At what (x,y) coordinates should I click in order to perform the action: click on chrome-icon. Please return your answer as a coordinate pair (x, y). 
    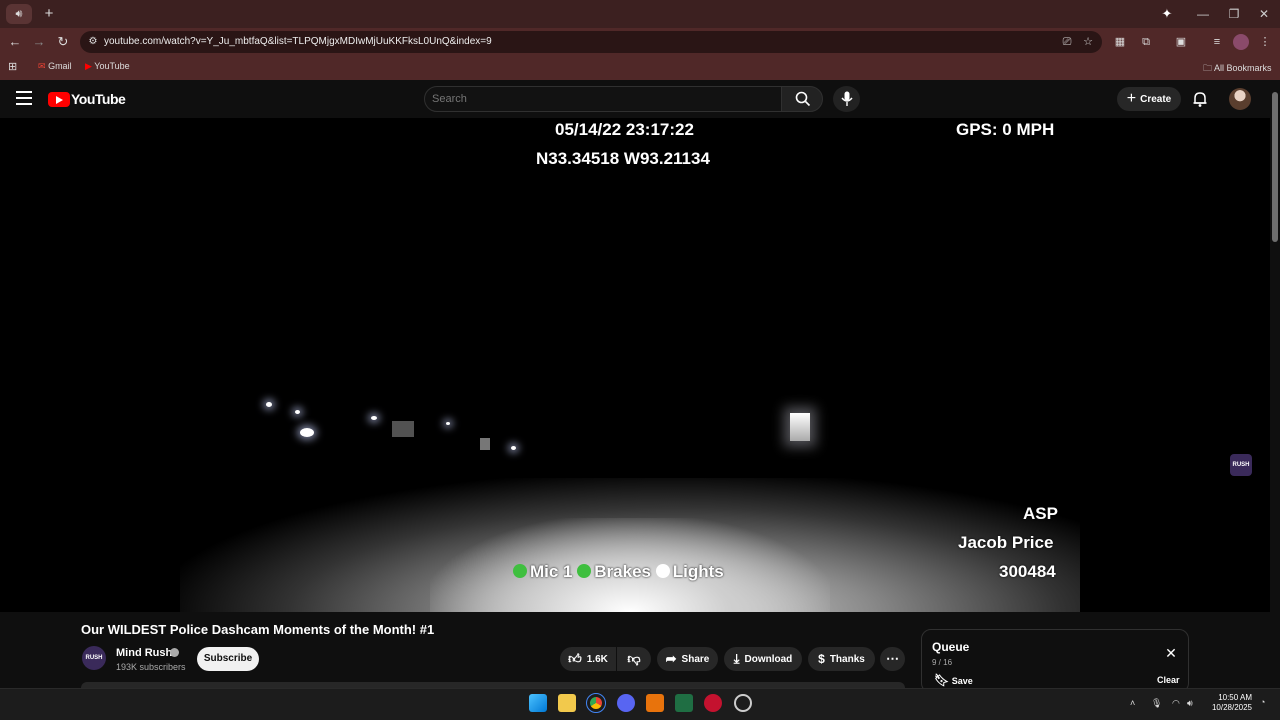
    Looking at the image, I should click on (596, 703).